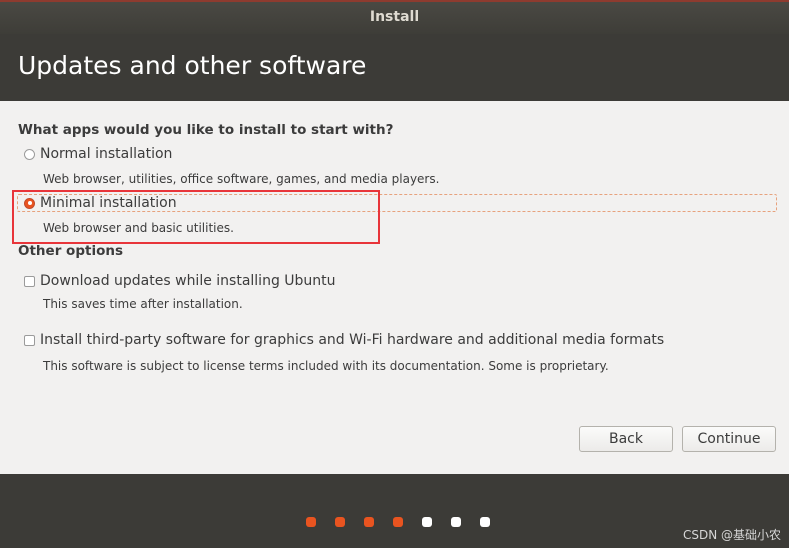 This screenshot has height=548, width=789. What do you see at coordinates (407, 522) in the screenshot?
I see `progress-indicator` at bounding box center [407, 522].